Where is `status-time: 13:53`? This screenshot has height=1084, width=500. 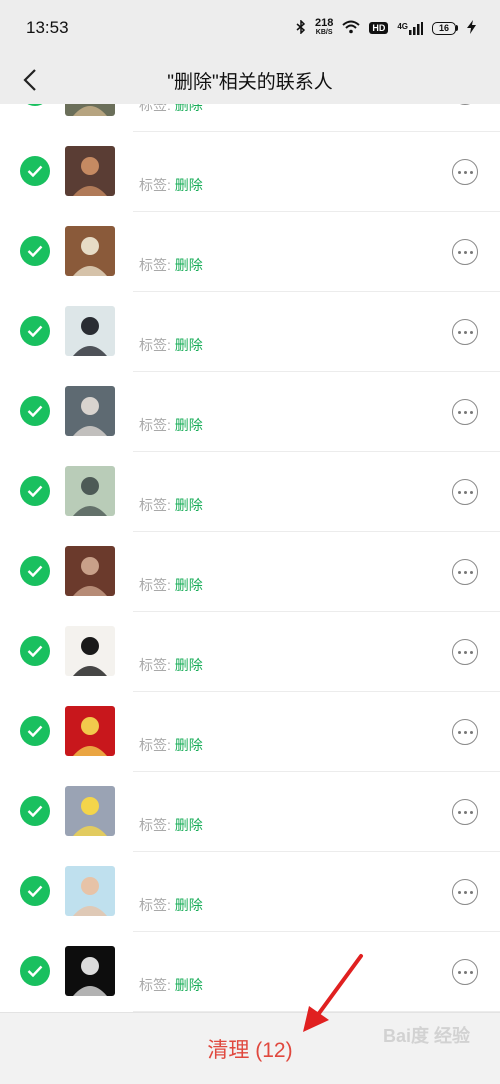
status-time: 13:53 is located at coordinates (47, 27).